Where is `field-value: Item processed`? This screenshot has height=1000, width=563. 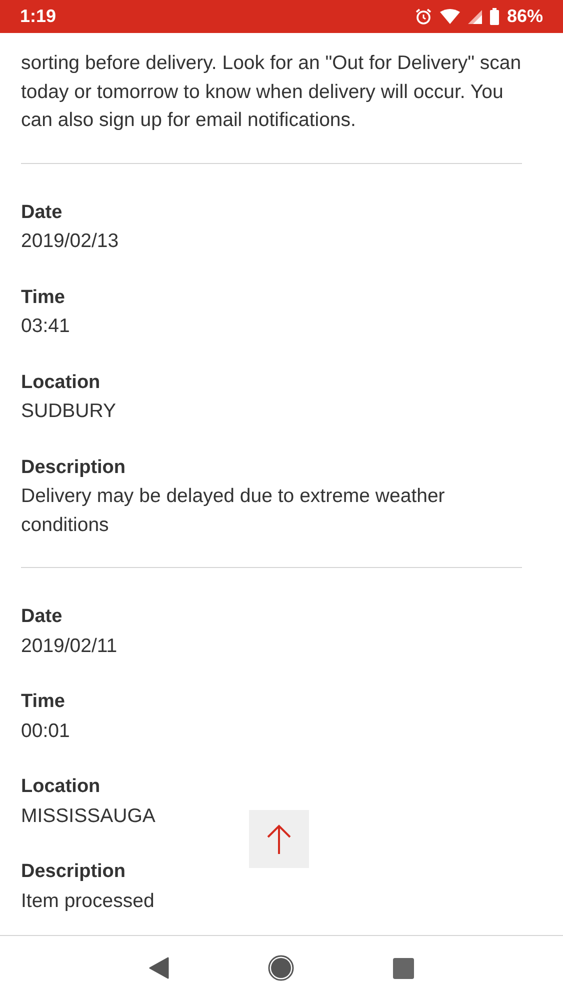
field-value: Item processed is located at coordinates (87, 901).